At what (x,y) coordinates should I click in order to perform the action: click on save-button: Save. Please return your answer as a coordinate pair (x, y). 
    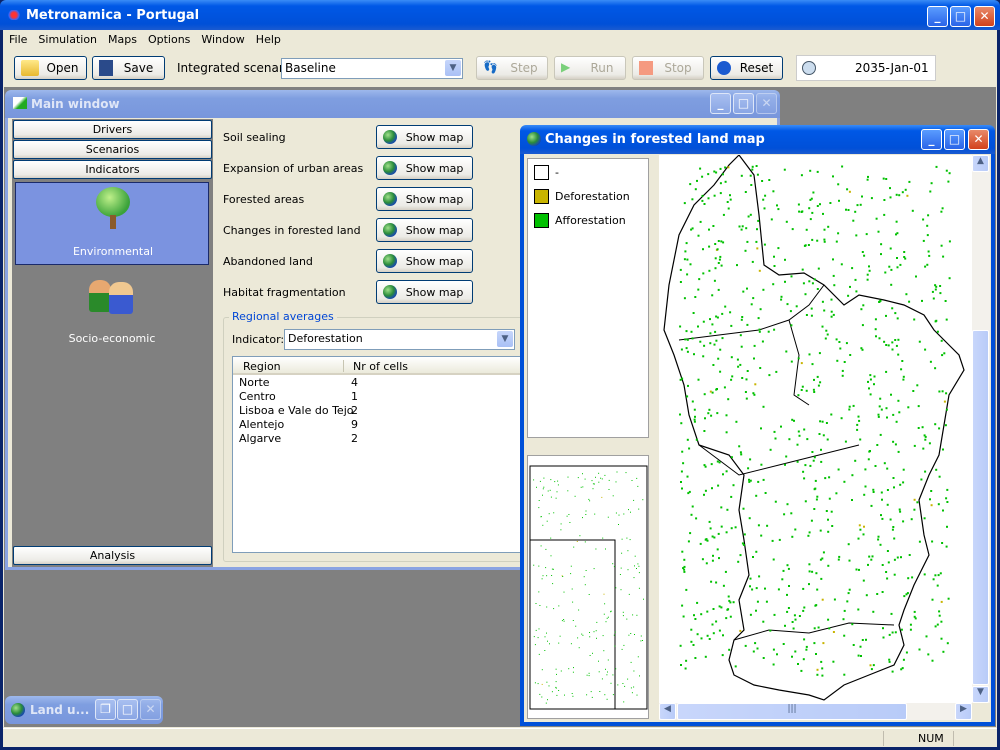
    Looking at the image, I should click on (128, 68).